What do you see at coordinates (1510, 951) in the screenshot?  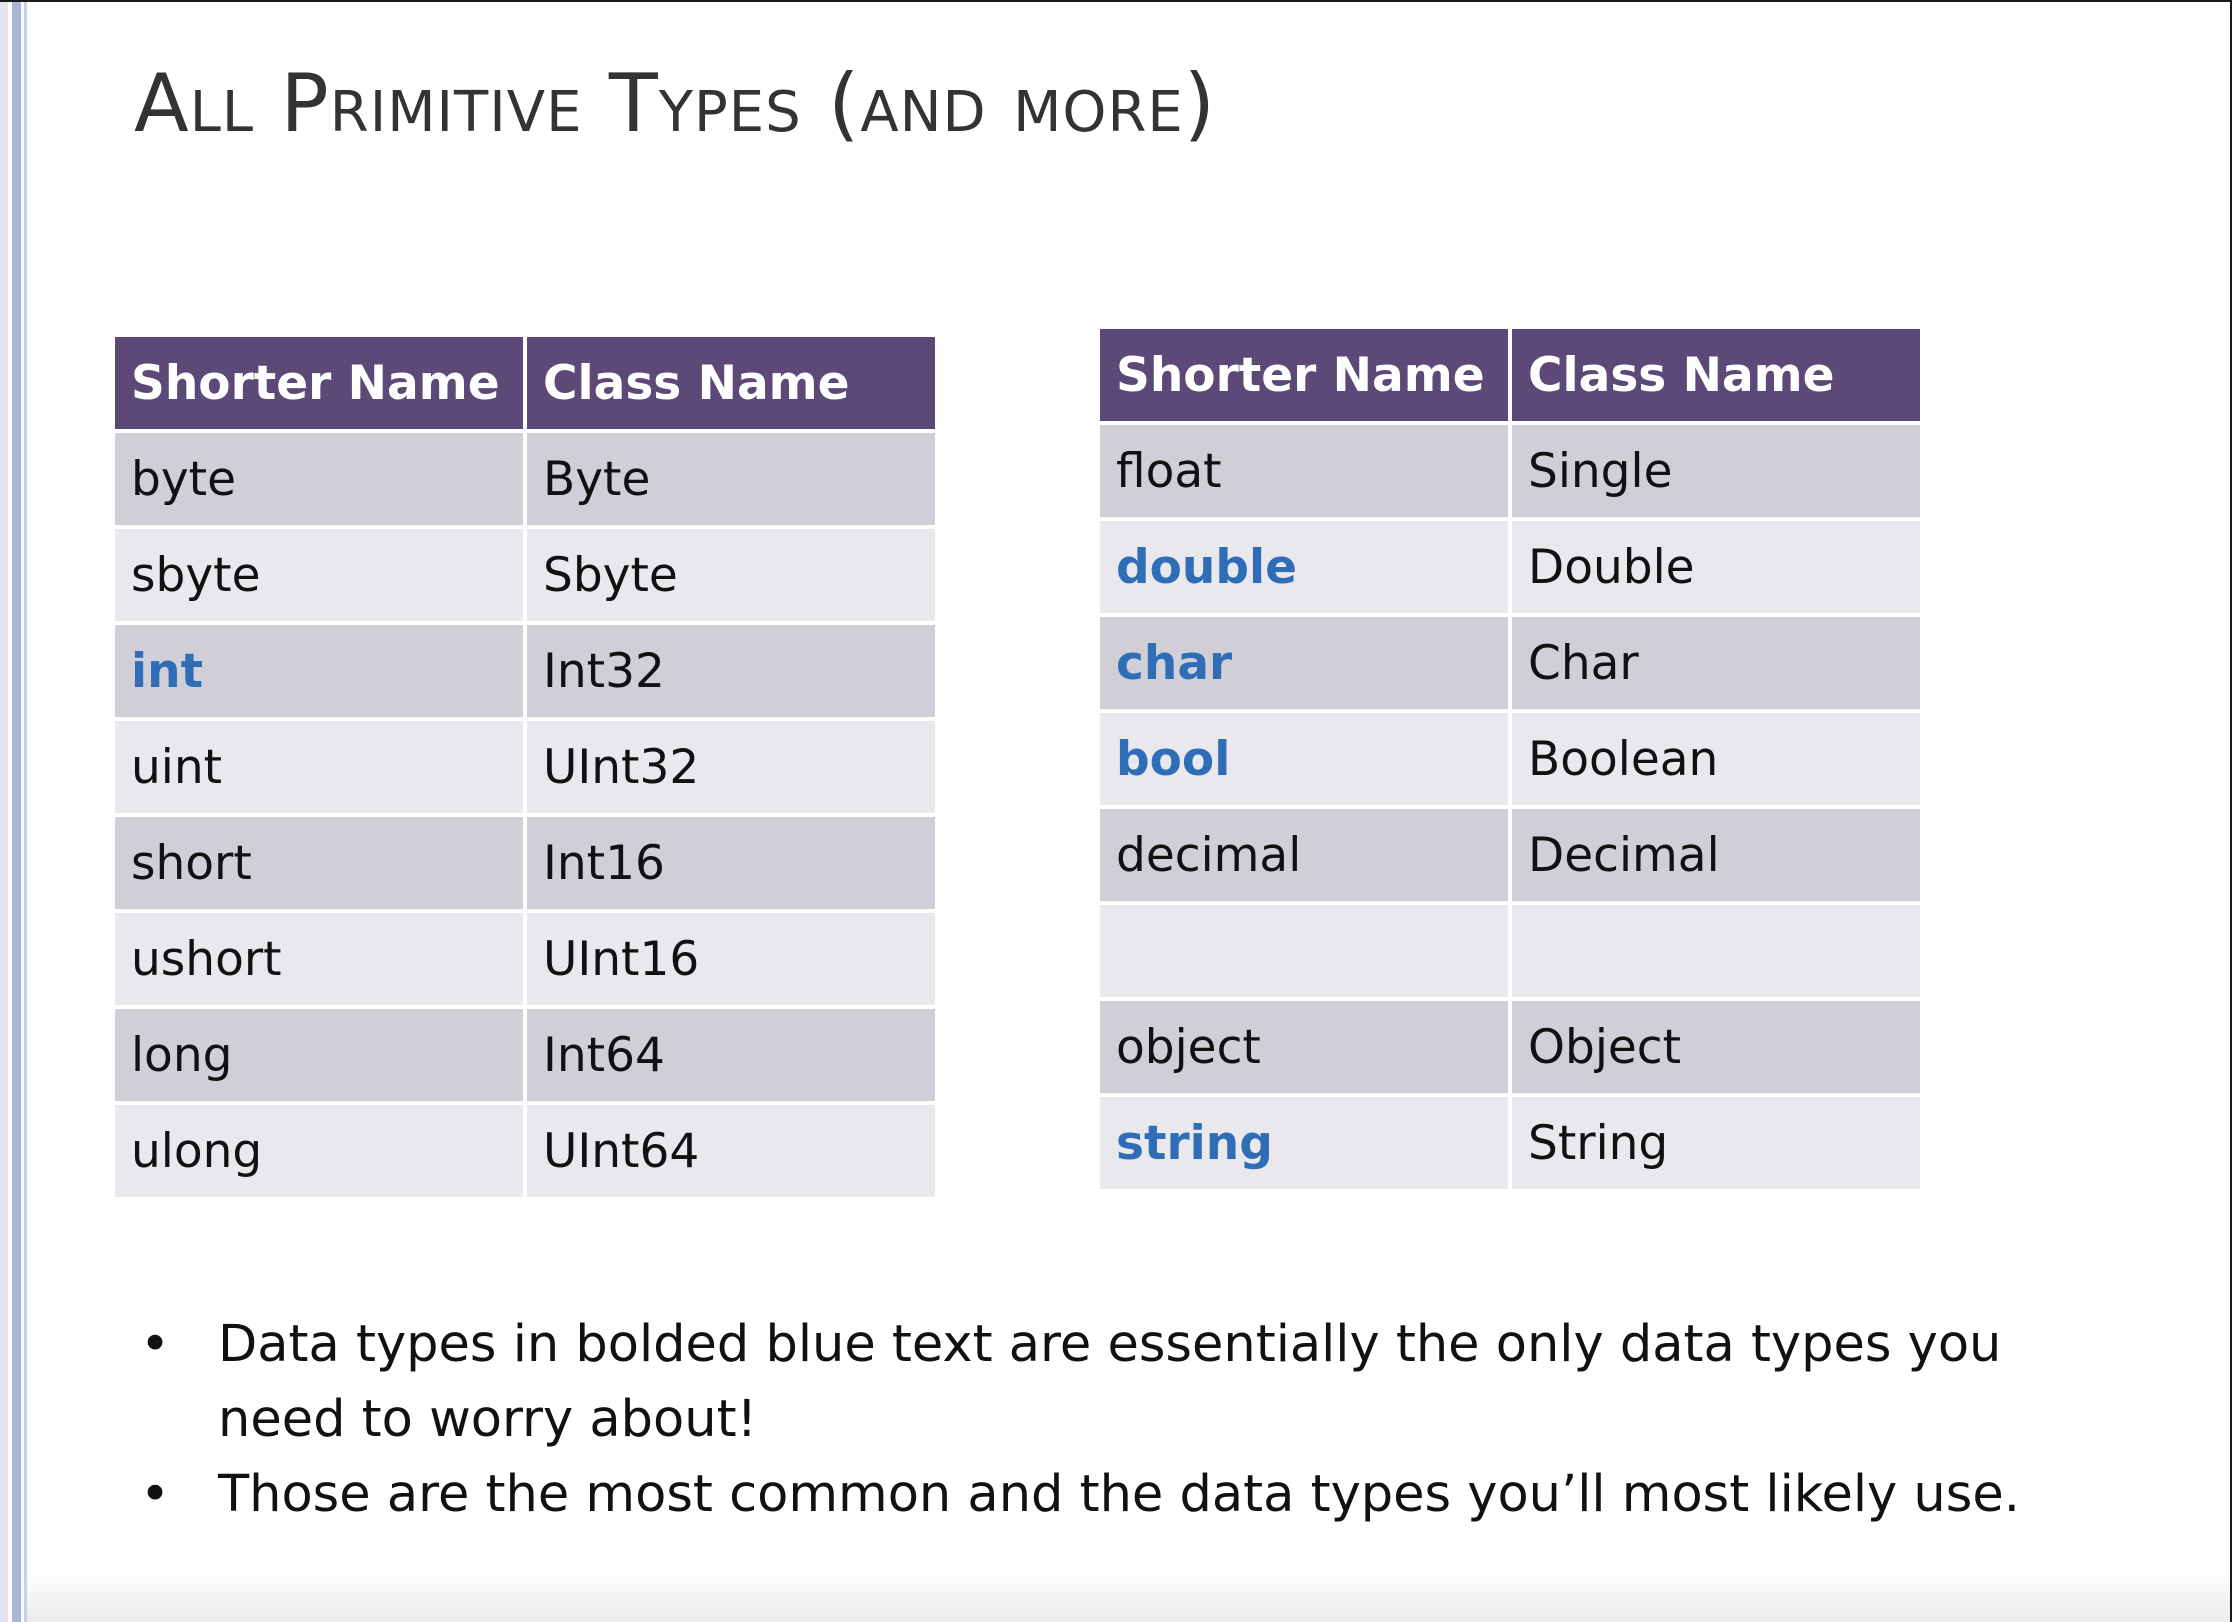 I see `table-row-empty` at bounding box center [1510, 951].